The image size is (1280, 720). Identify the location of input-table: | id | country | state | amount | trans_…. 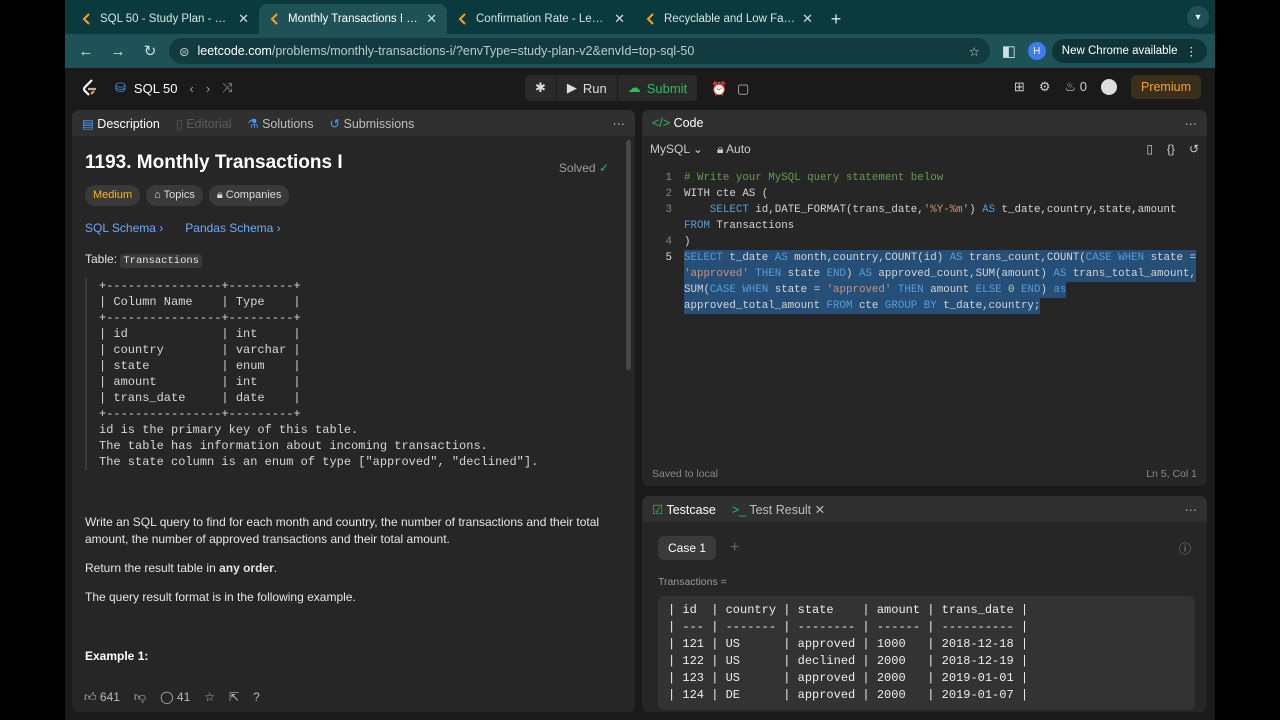
(926, 653).